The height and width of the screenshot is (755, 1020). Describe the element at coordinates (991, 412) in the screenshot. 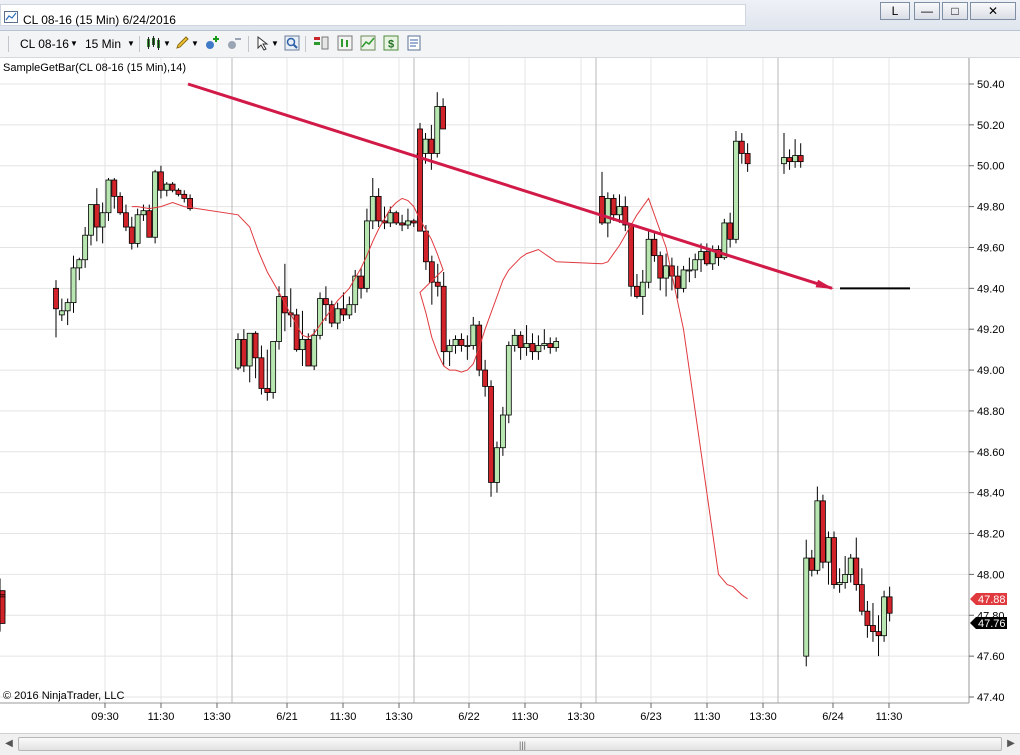

I see `y-tick-label: 48.80` at that location.